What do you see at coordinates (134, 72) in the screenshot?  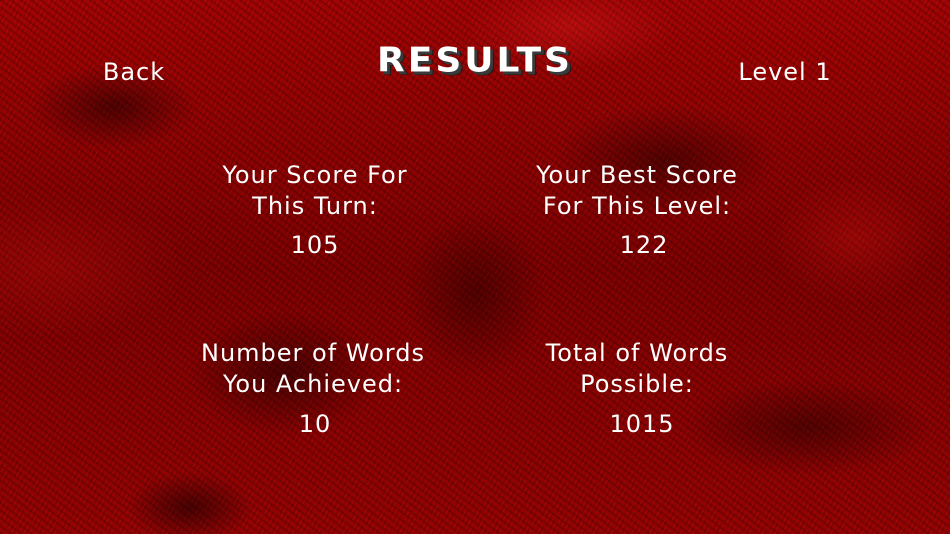 I see `back-button: Back` at bounding box center [134, 72].